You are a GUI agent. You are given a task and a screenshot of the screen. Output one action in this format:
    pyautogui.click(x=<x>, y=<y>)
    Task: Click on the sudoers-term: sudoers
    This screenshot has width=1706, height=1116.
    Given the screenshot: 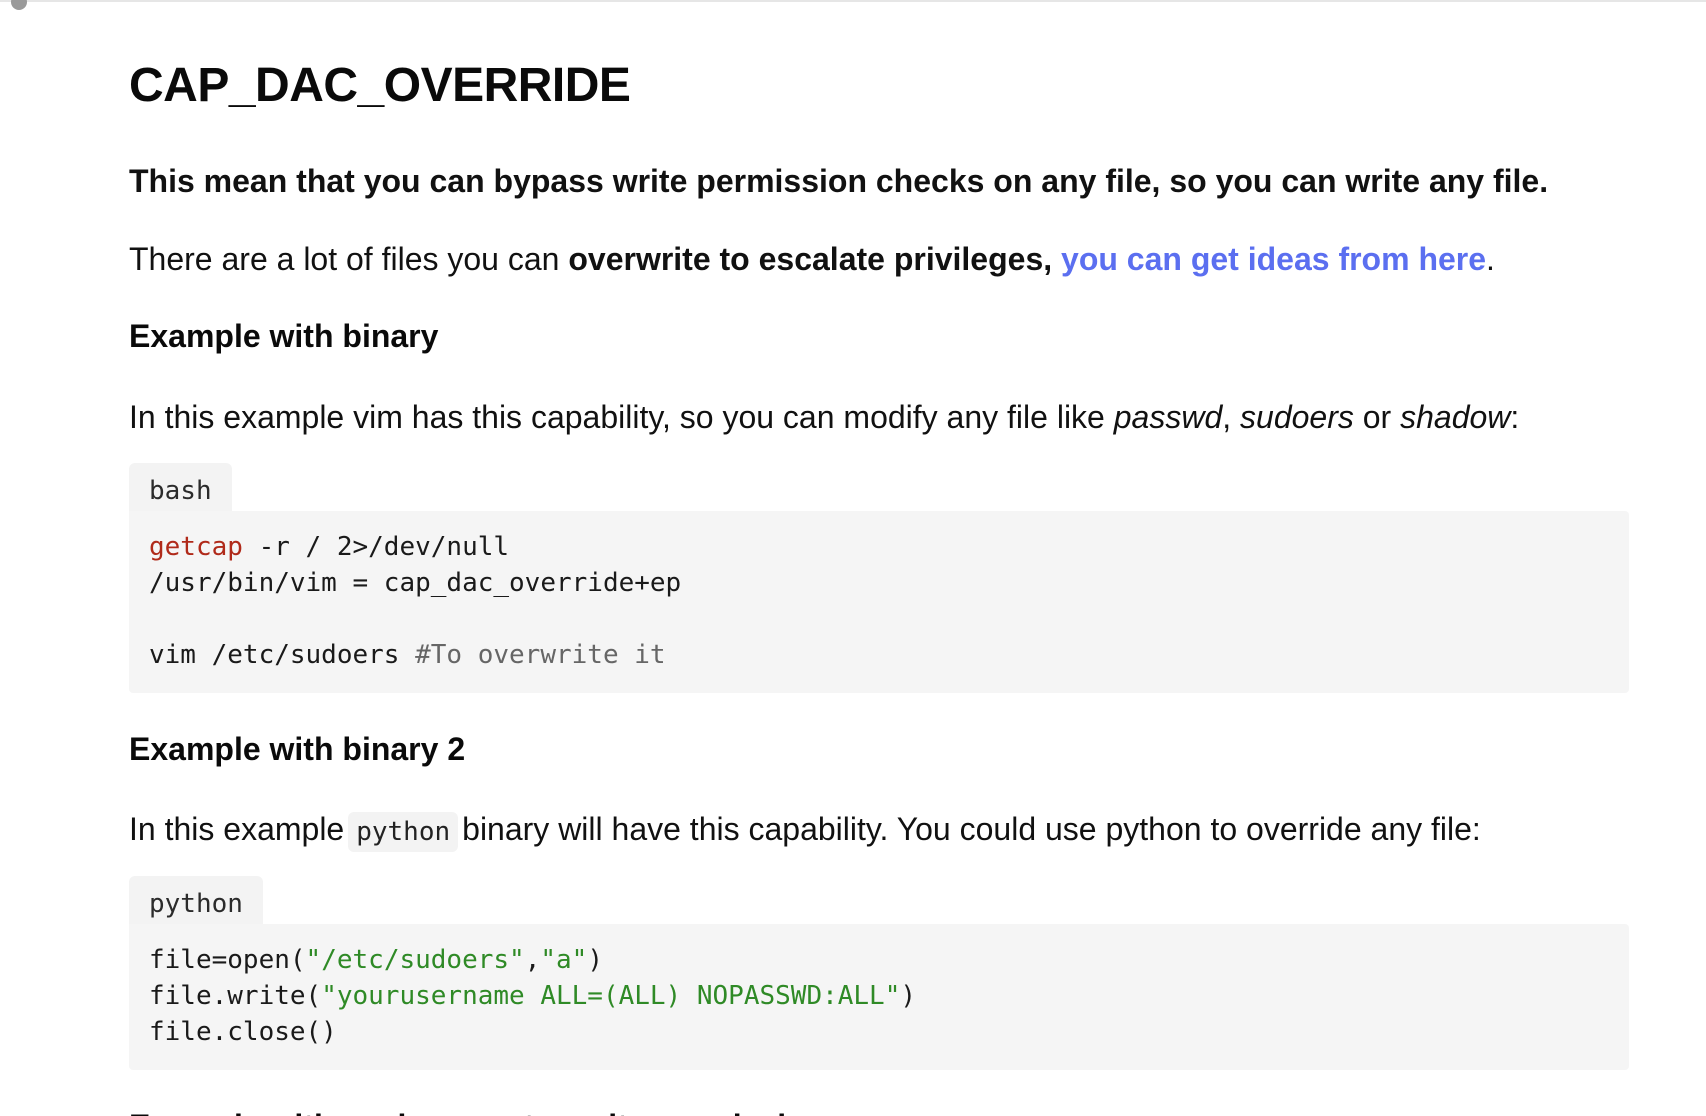 What is the action you would take?
    pyautogui.click(x=1297, y=417)
    